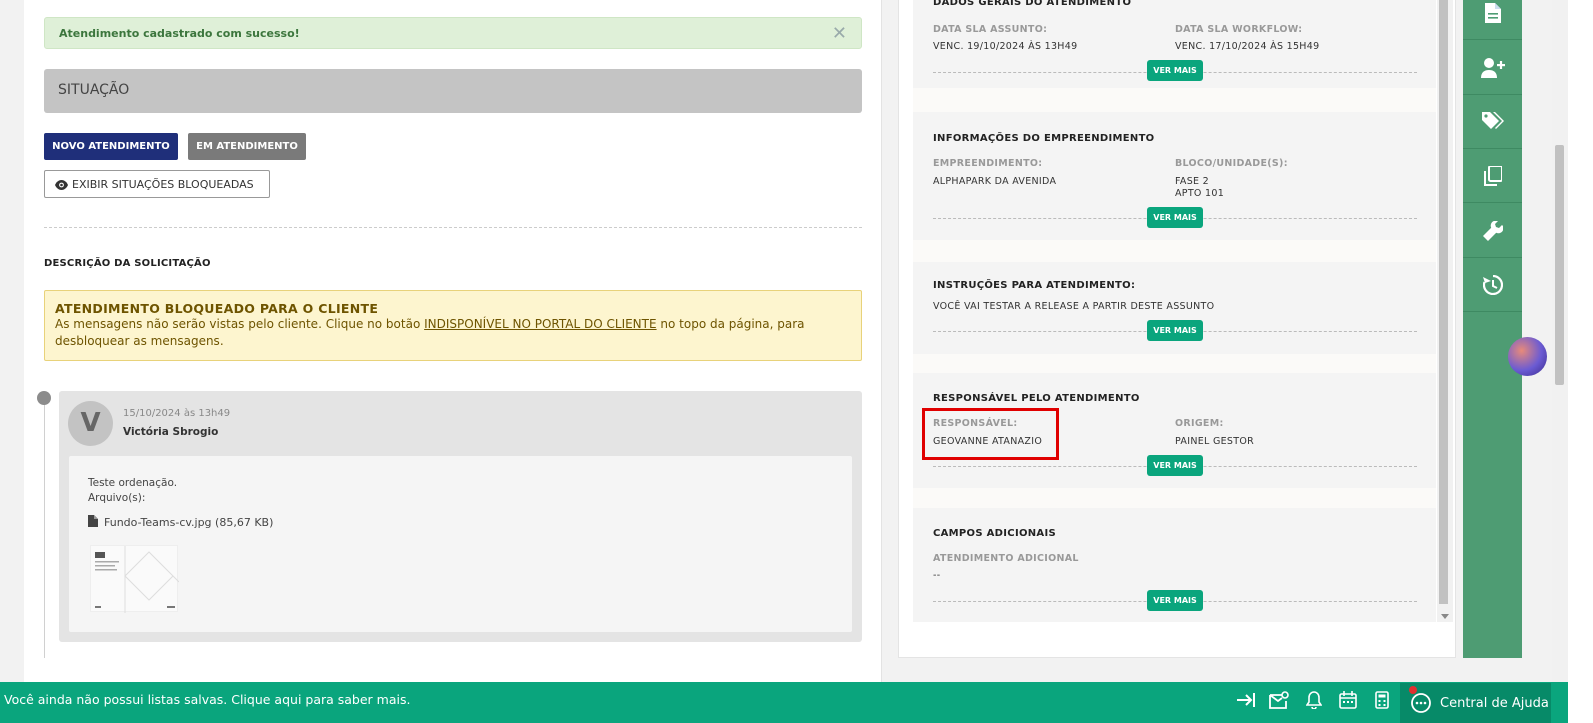  I want to click on history-button, so click(1492, 285).